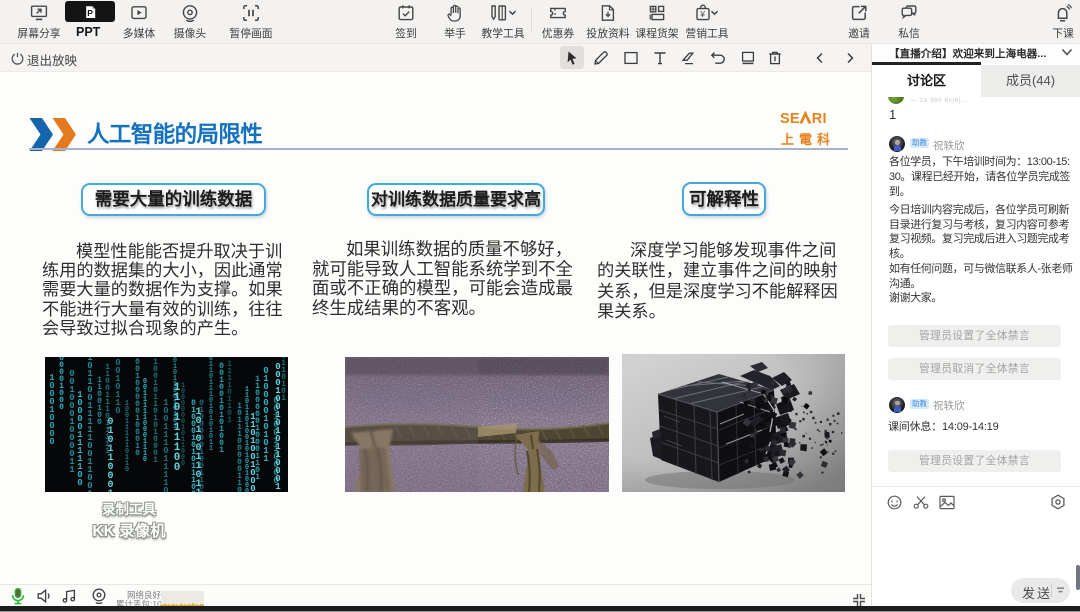  What do you see at coordinates (819, 118) in the screenshot?
I see `svg-text: RI` at bounding box center [819, 118].